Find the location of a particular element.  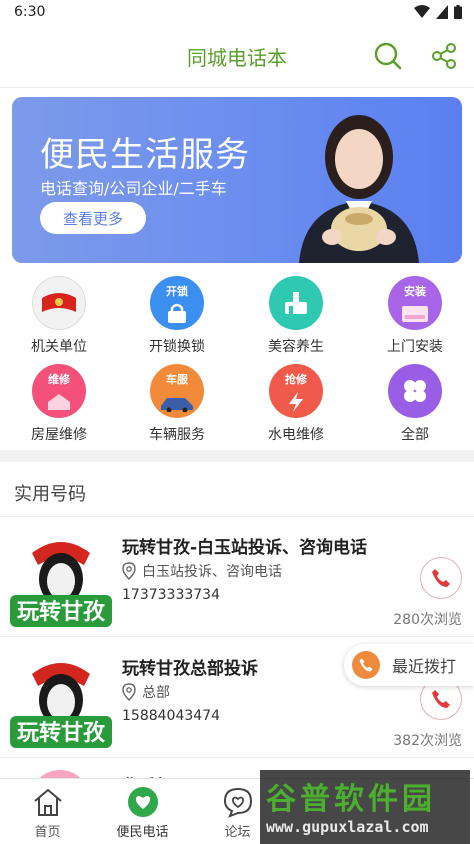

listing-address: 总部 is located at coordinates (146, 692).